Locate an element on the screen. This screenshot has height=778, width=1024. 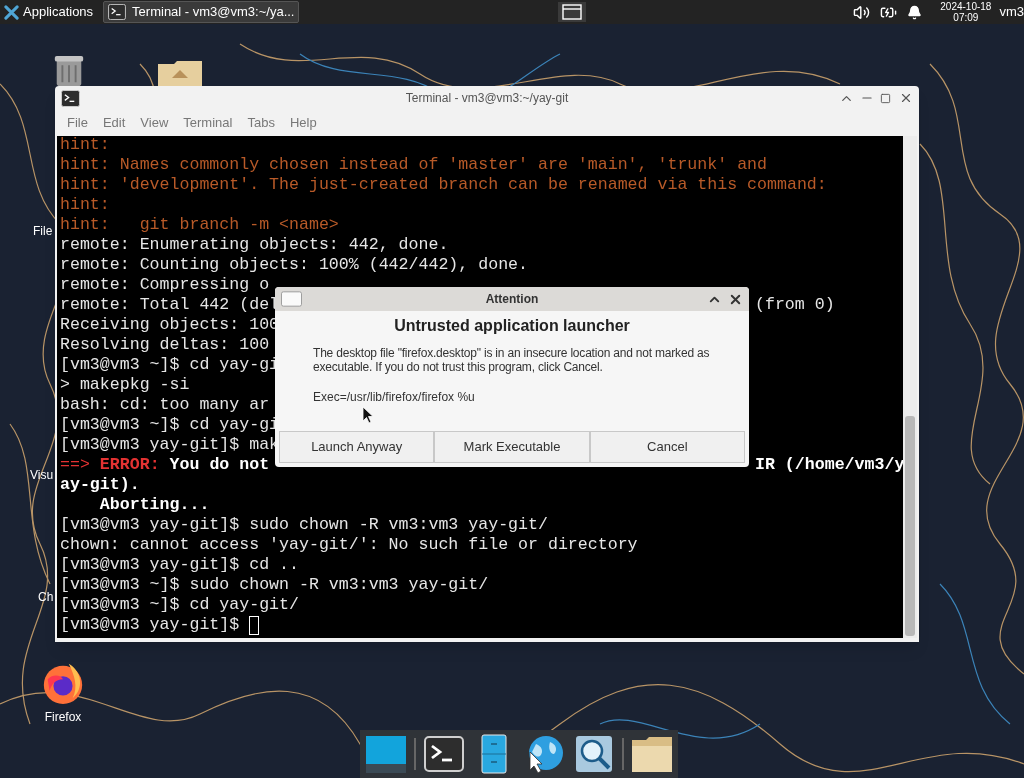
dialog-button: Mark Executable is located at coordinates (512, 447).